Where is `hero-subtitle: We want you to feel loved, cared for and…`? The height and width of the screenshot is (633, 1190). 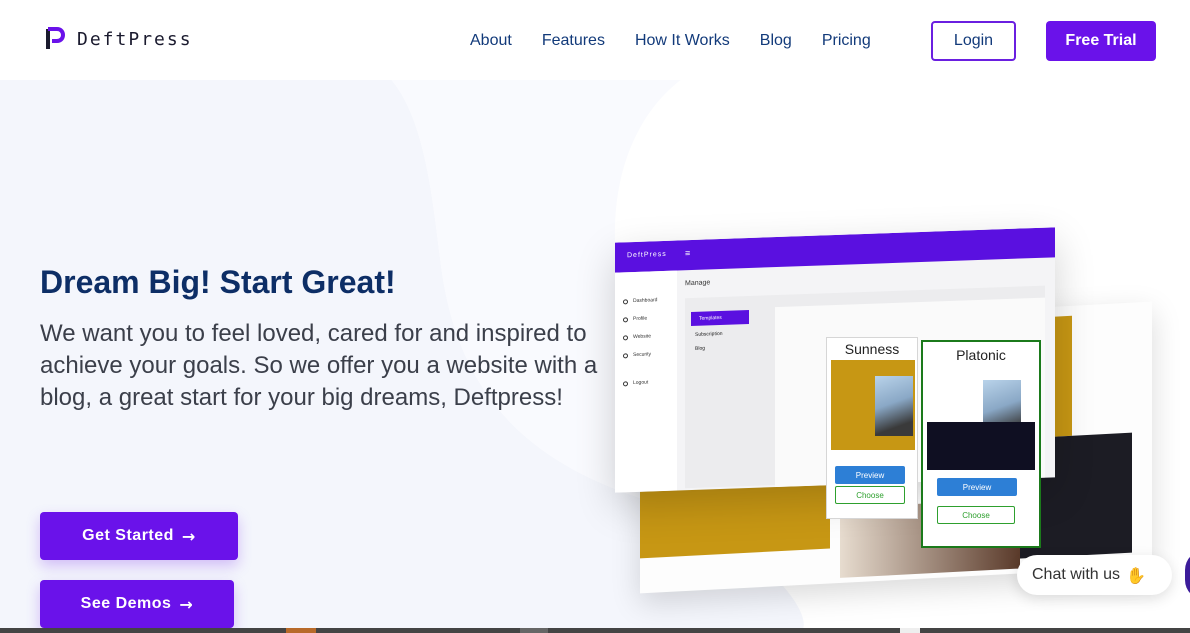 hero-subtitle: We want you to feel loved, cared for and… is located at coordinates (319, 365).